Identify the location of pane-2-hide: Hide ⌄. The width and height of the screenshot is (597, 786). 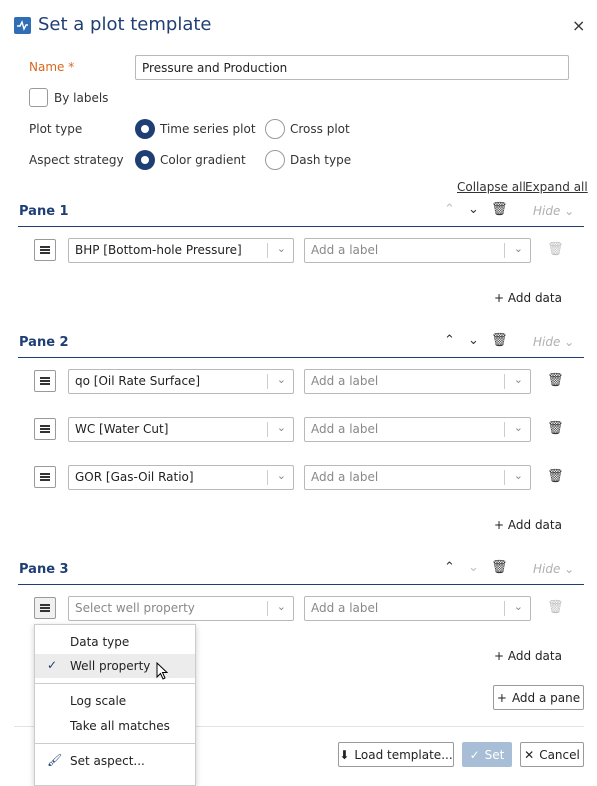
(553, 342).